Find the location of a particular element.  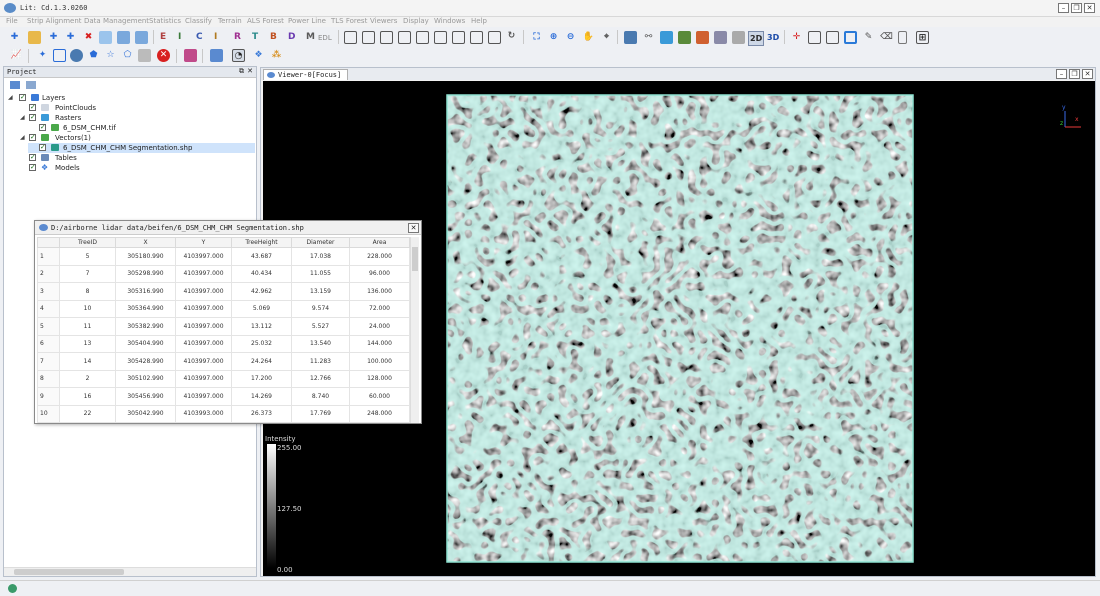

menu-statistics: Statistics is located at coordinates (165, 21).